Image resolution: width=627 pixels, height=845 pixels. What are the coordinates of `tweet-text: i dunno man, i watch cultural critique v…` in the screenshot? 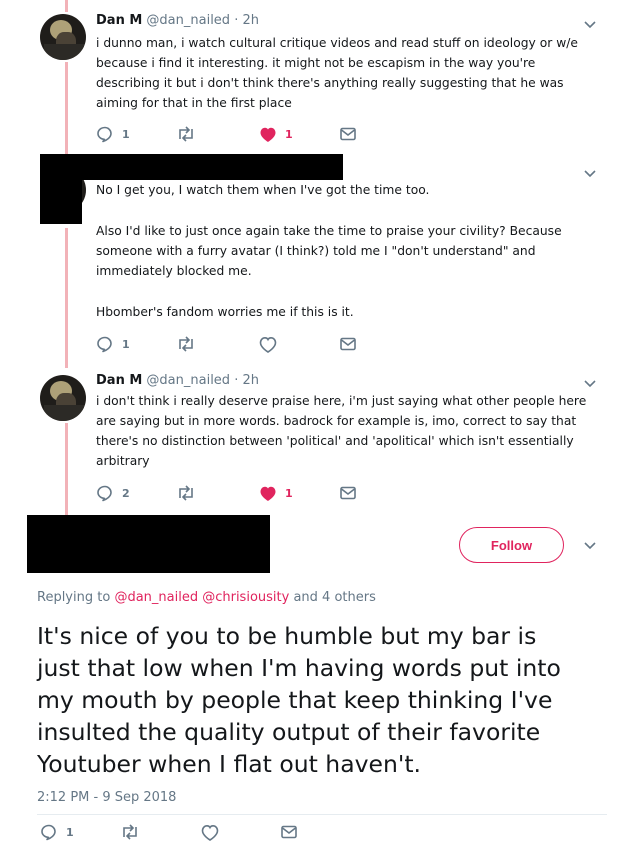 It's located at (351, 73).